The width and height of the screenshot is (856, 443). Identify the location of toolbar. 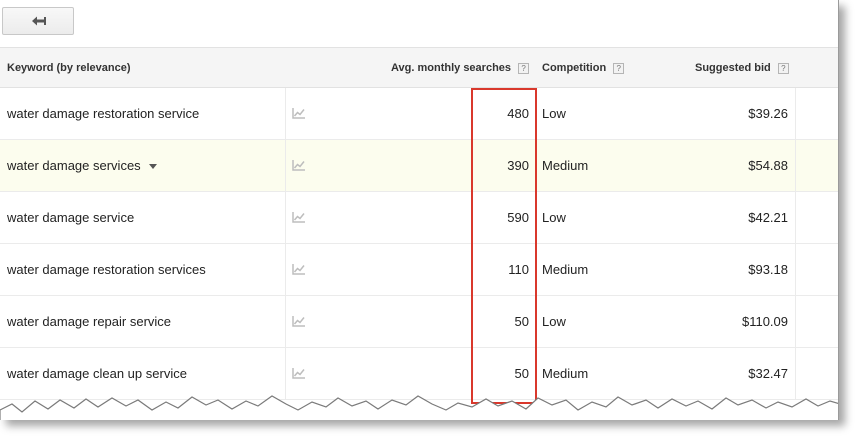
(419, 23).